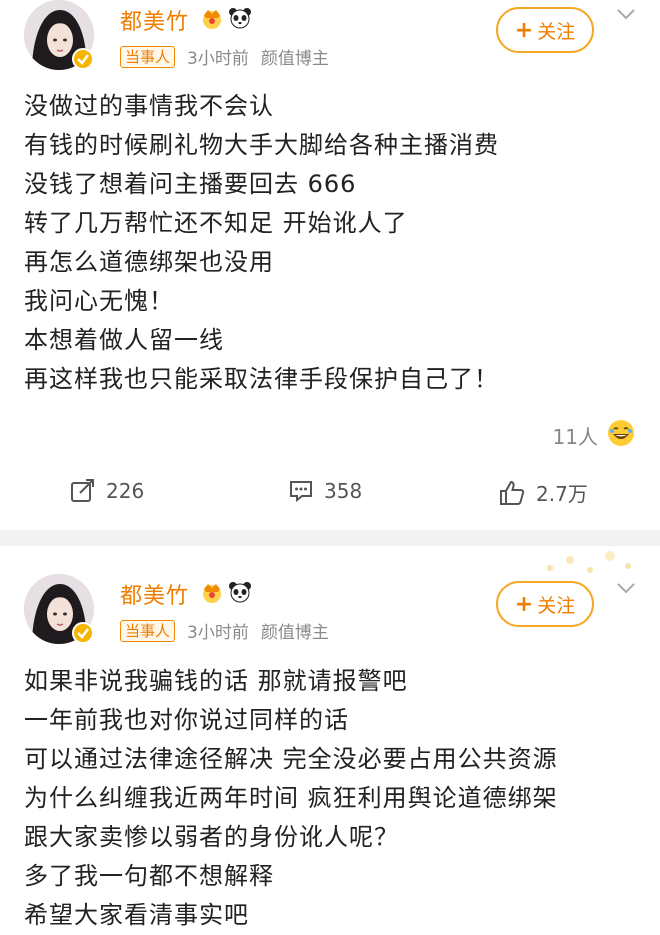  What do you see at coordinates (291, 759) in the screenshot?
I see `post-line: 可以通过法律途径解决 完全没必要占用公共资源` at bounding box center [291, 759].